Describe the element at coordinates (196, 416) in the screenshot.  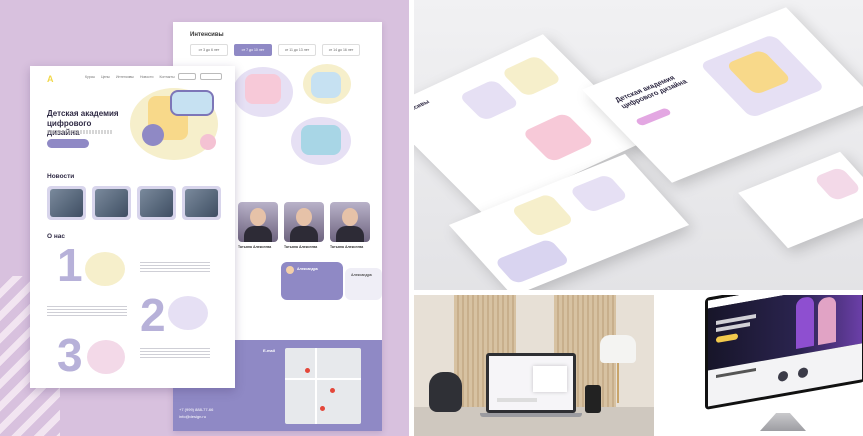
I see `footer-email: info@design.ru` at that location.